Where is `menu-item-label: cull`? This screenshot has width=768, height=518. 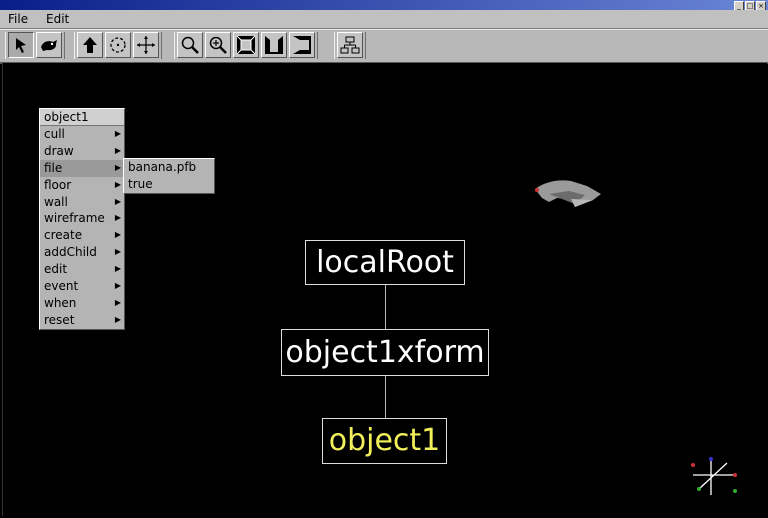 menu-item-label: cull is located at coordinates (54, 134).